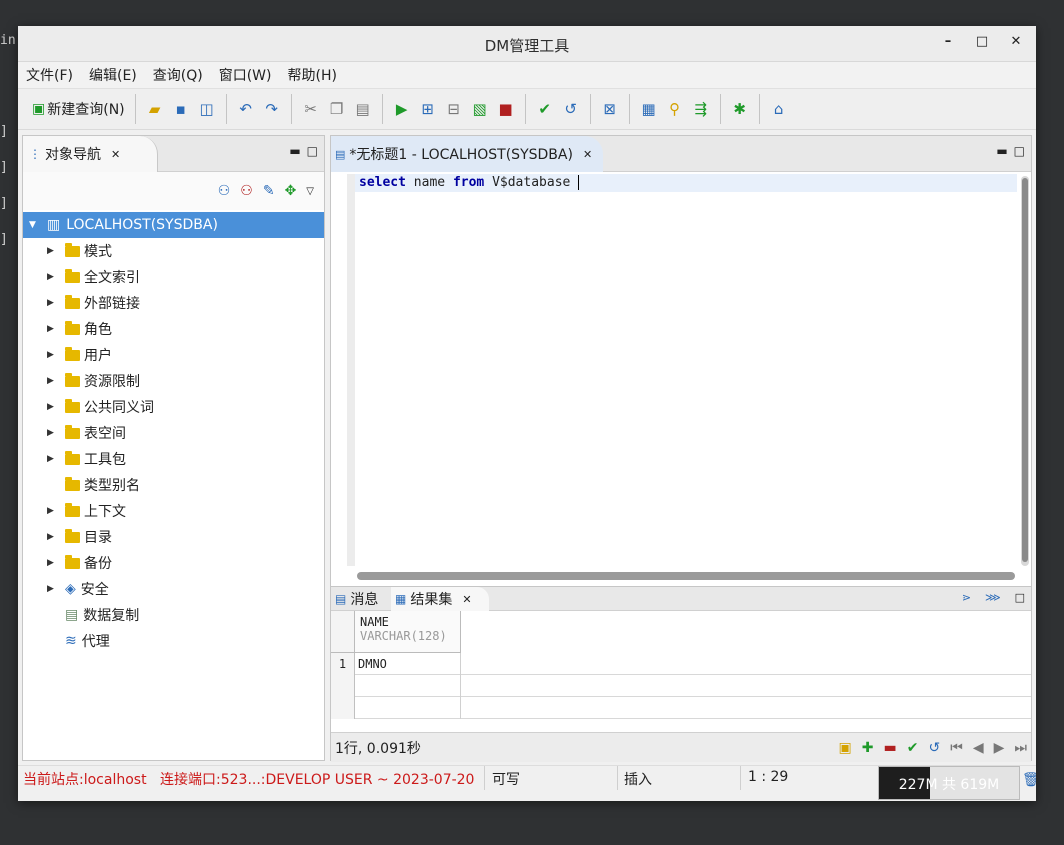  What do you see at coordinates (890, 748) in the screenshot?
I see `delete-row-icon: ▬` at bounding box center [890, 748].